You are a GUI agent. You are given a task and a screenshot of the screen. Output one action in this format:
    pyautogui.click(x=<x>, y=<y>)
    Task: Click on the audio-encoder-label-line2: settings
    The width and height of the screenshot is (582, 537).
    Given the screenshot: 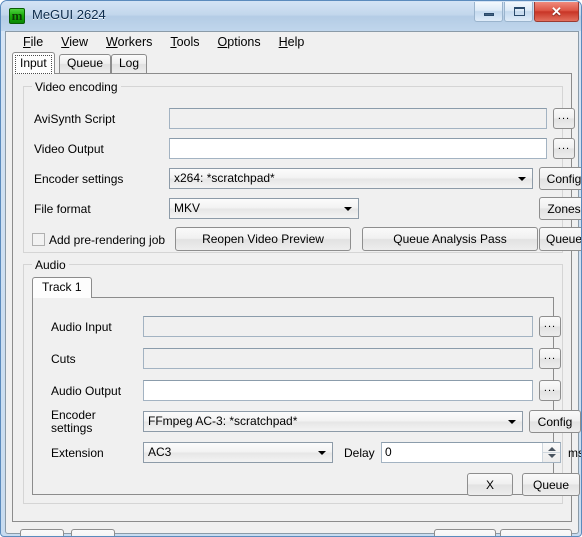 What is the action you would take?
    pyautogui.click(x=72, y=428)
    